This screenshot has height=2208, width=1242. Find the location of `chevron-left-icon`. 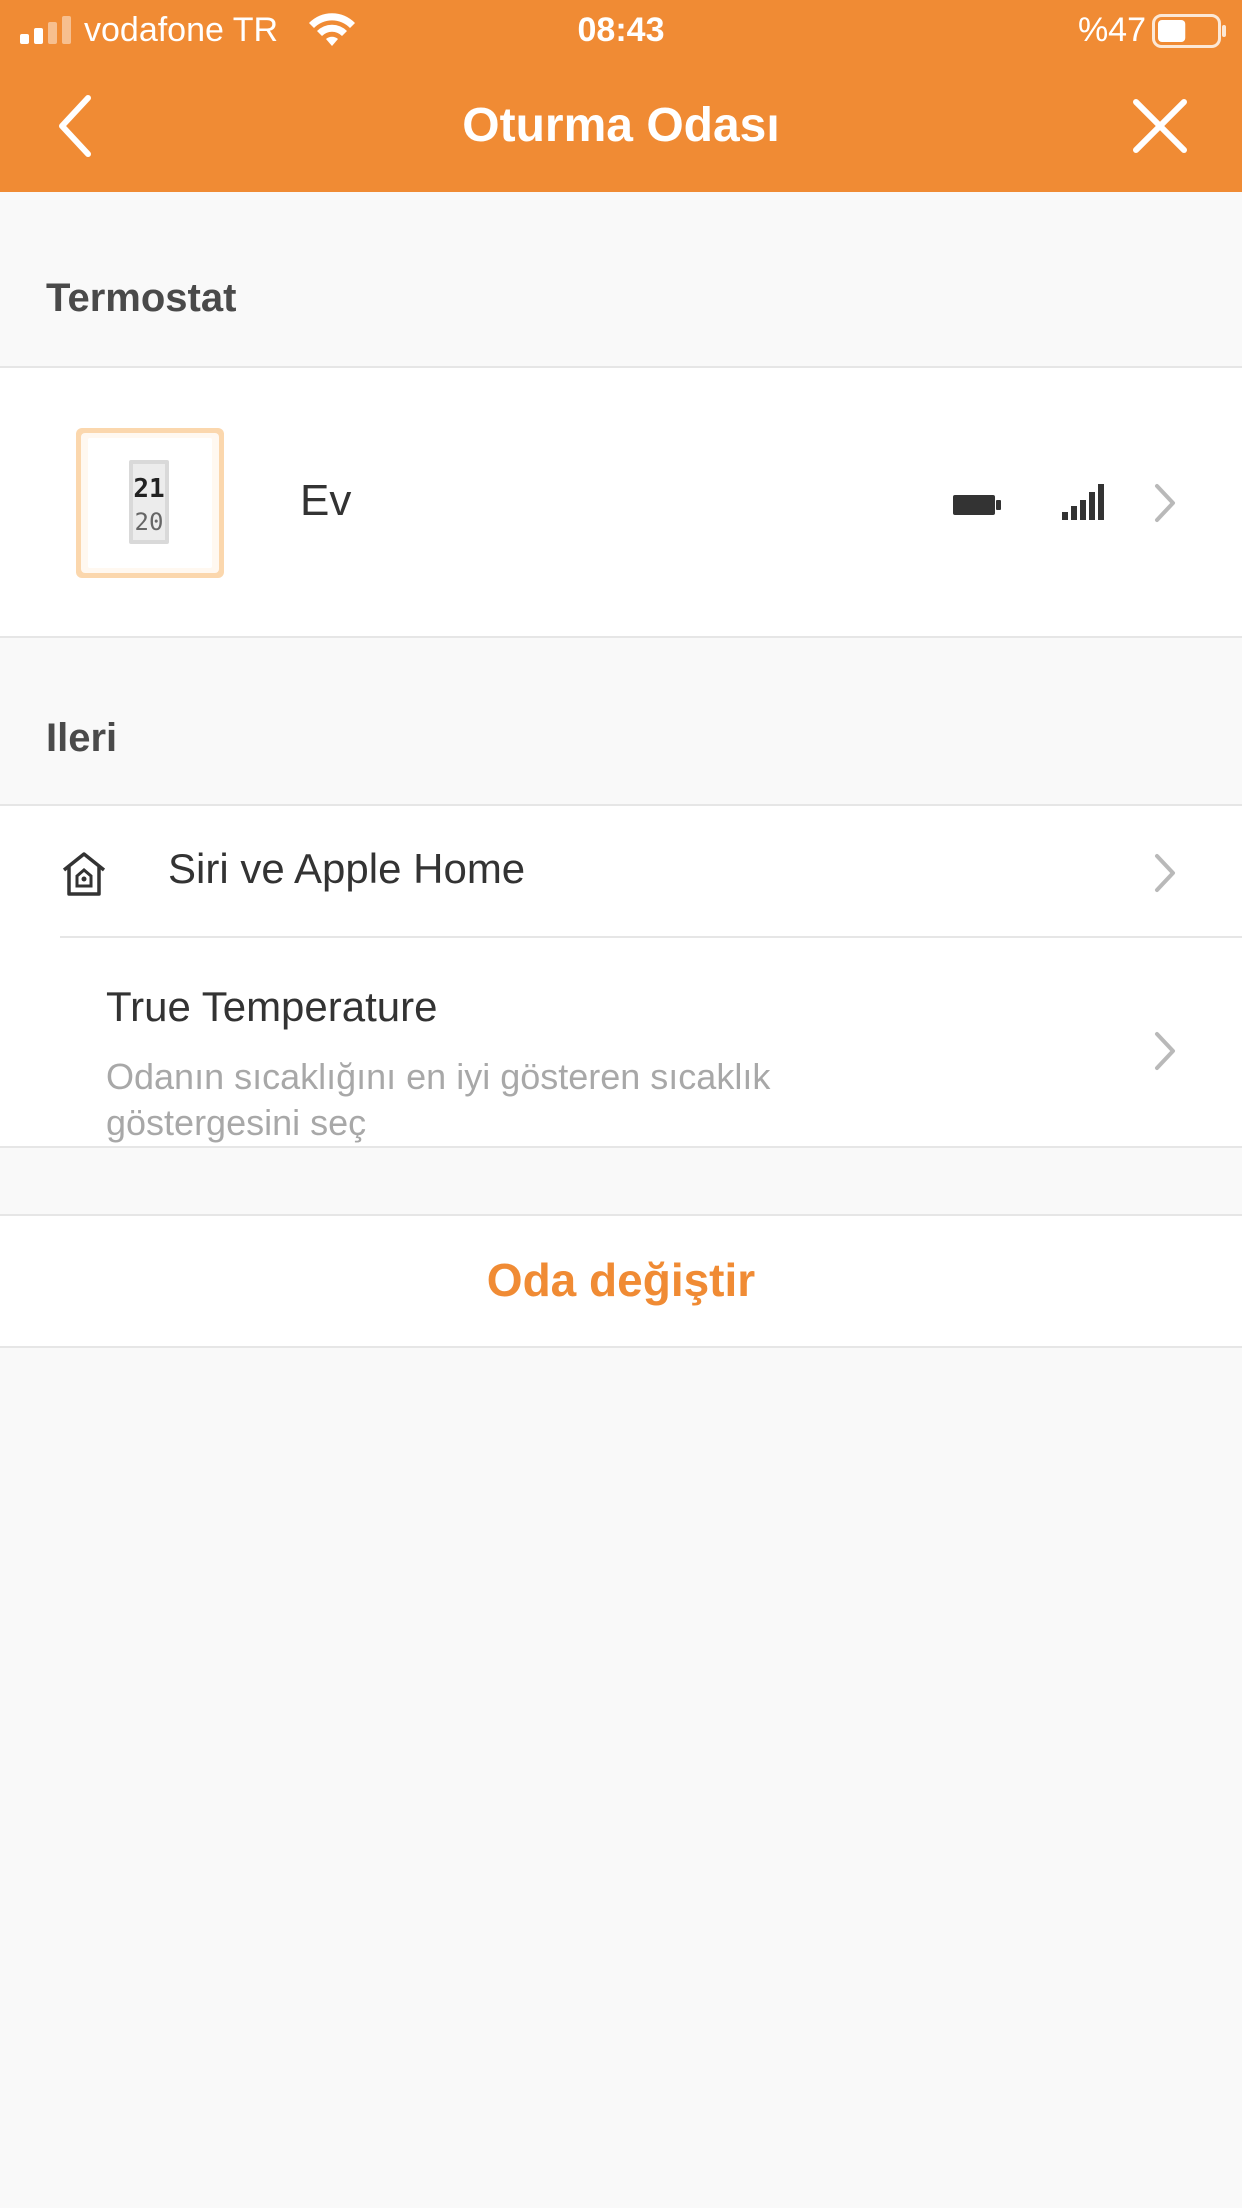

chevron-left-icon is located at coordinates (78, 126).